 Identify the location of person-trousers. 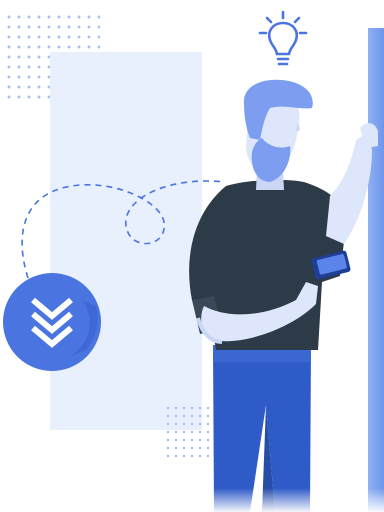
(262, 428).